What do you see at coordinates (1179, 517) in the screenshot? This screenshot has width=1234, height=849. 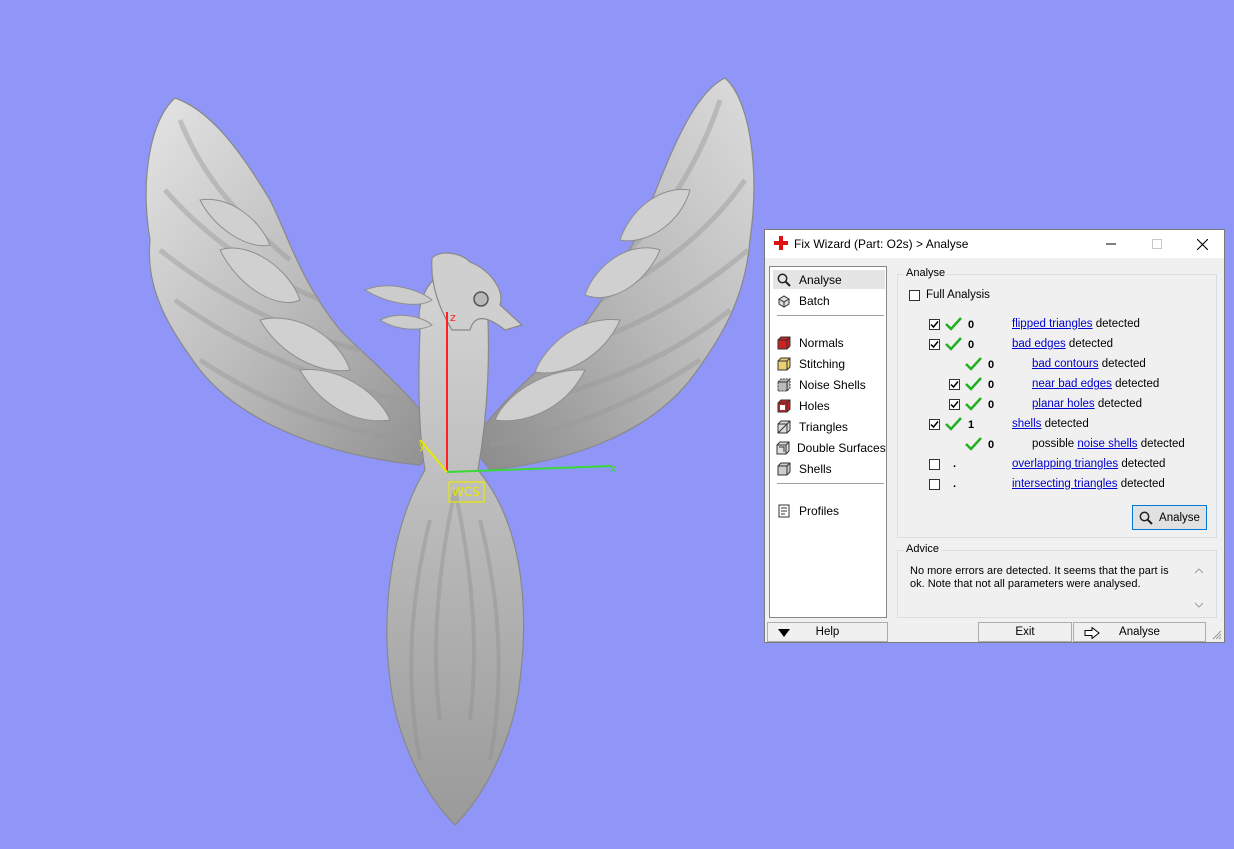 I see `analyse-button-label: Analyse` at bounding box center [1179, 517].